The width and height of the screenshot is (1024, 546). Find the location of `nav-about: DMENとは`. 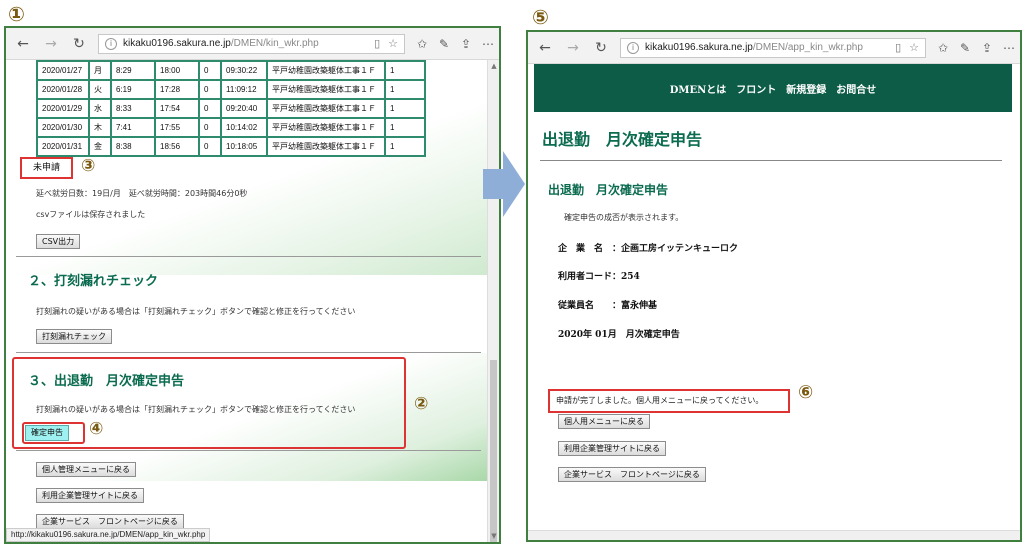

nav-about: DMENとは is located at coordinates (698, 88).